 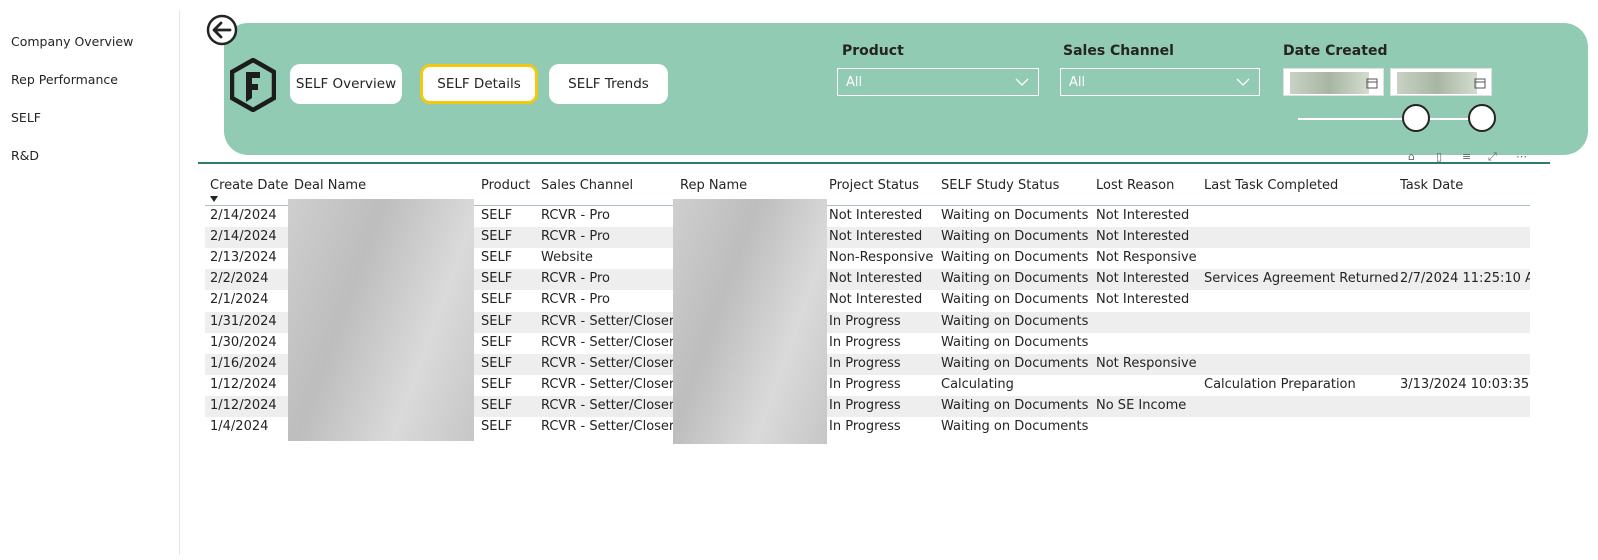 I want to click on end-date-input, so click(x=1441, y=82).